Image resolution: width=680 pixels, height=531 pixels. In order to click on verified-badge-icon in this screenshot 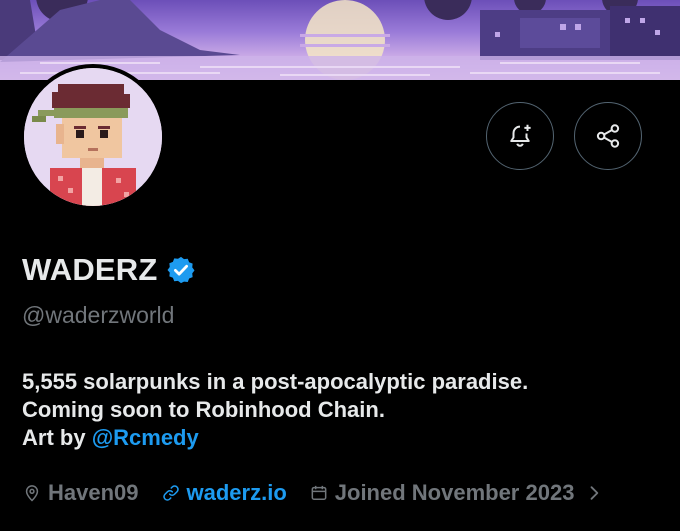, I will do `click(181, 270)`.